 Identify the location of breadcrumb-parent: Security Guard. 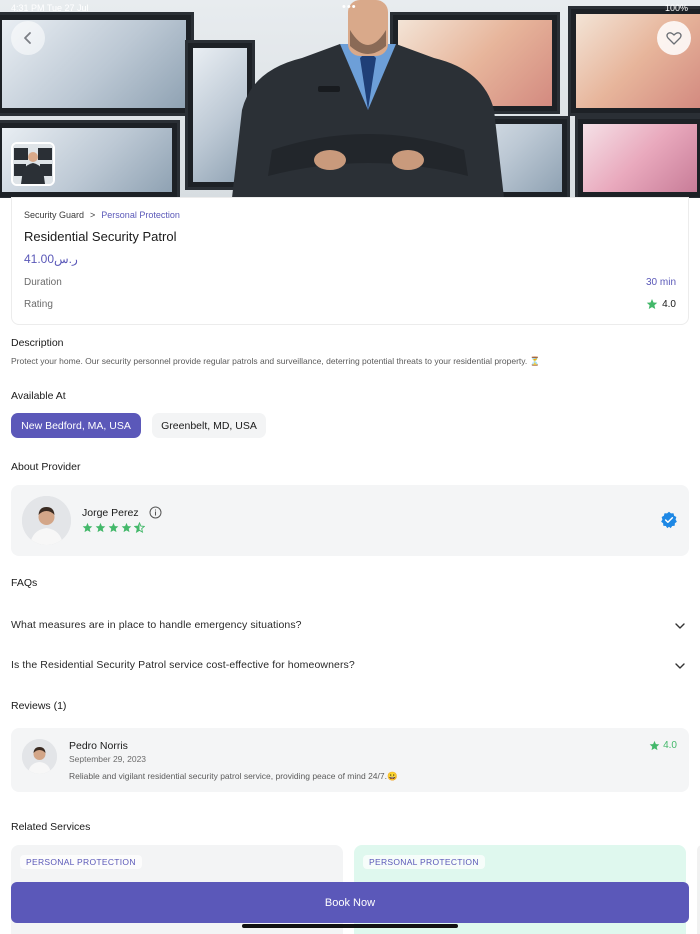
(54, 215).